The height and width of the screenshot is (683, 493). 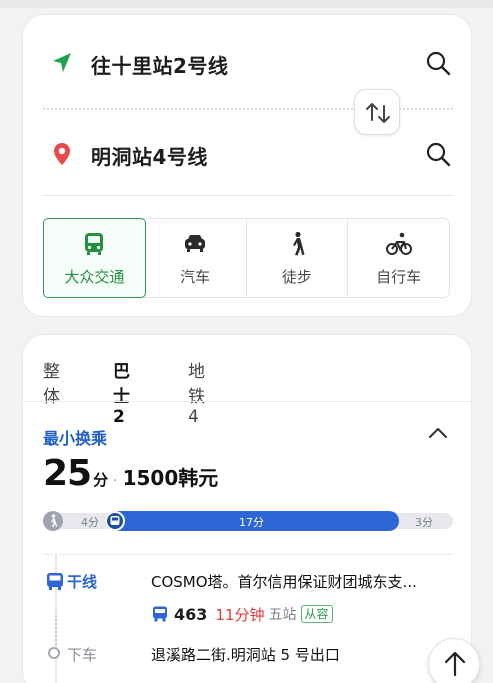 What do you see at coordinates (170, 478) in the screenshot?
I see `trip-fare: 1500韩元` at bounding box center [170, 478].